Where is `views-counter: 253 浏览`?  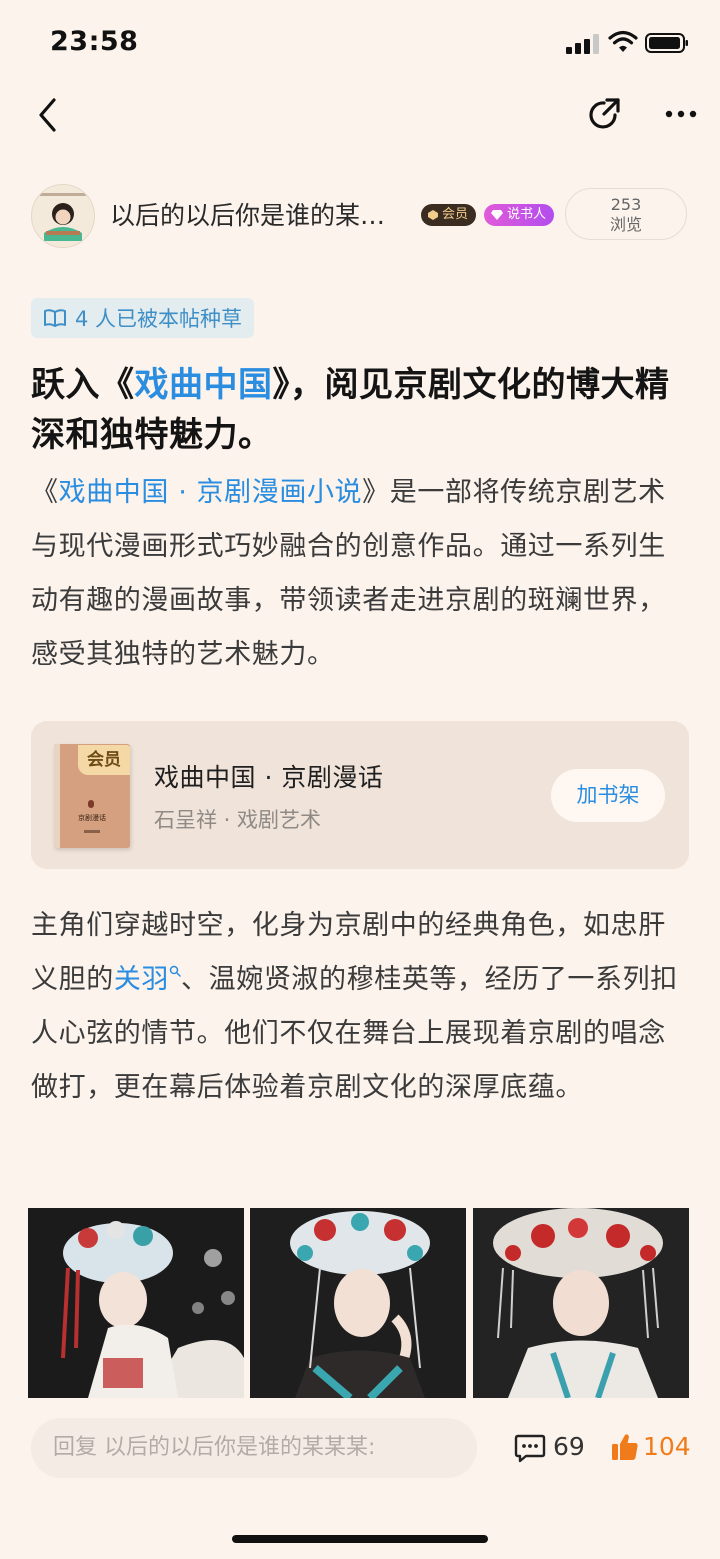
views-counter: 253 浏览 is located at coordinates (626, 214).